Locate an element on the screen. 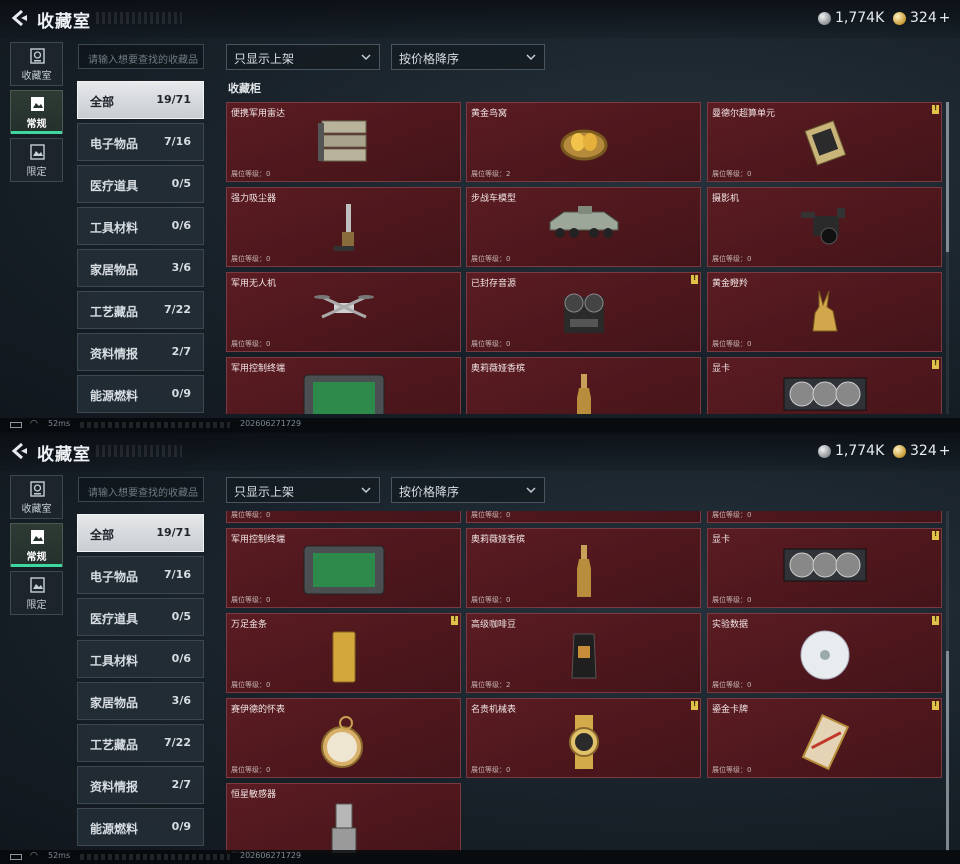  collectible-card: 名贵机械表 展位等级：0 is located at coordinates (583, 738).